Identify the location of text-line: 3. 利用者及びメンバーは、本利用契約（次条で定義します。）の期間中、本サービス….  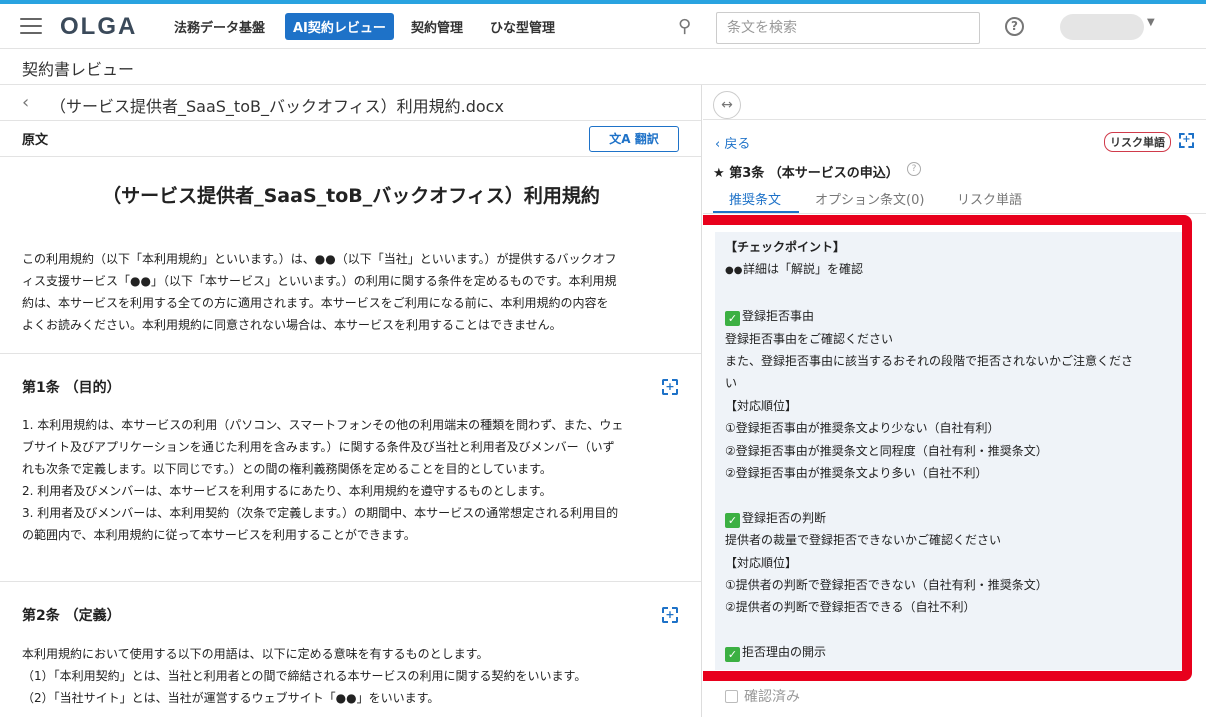
(320, 513).